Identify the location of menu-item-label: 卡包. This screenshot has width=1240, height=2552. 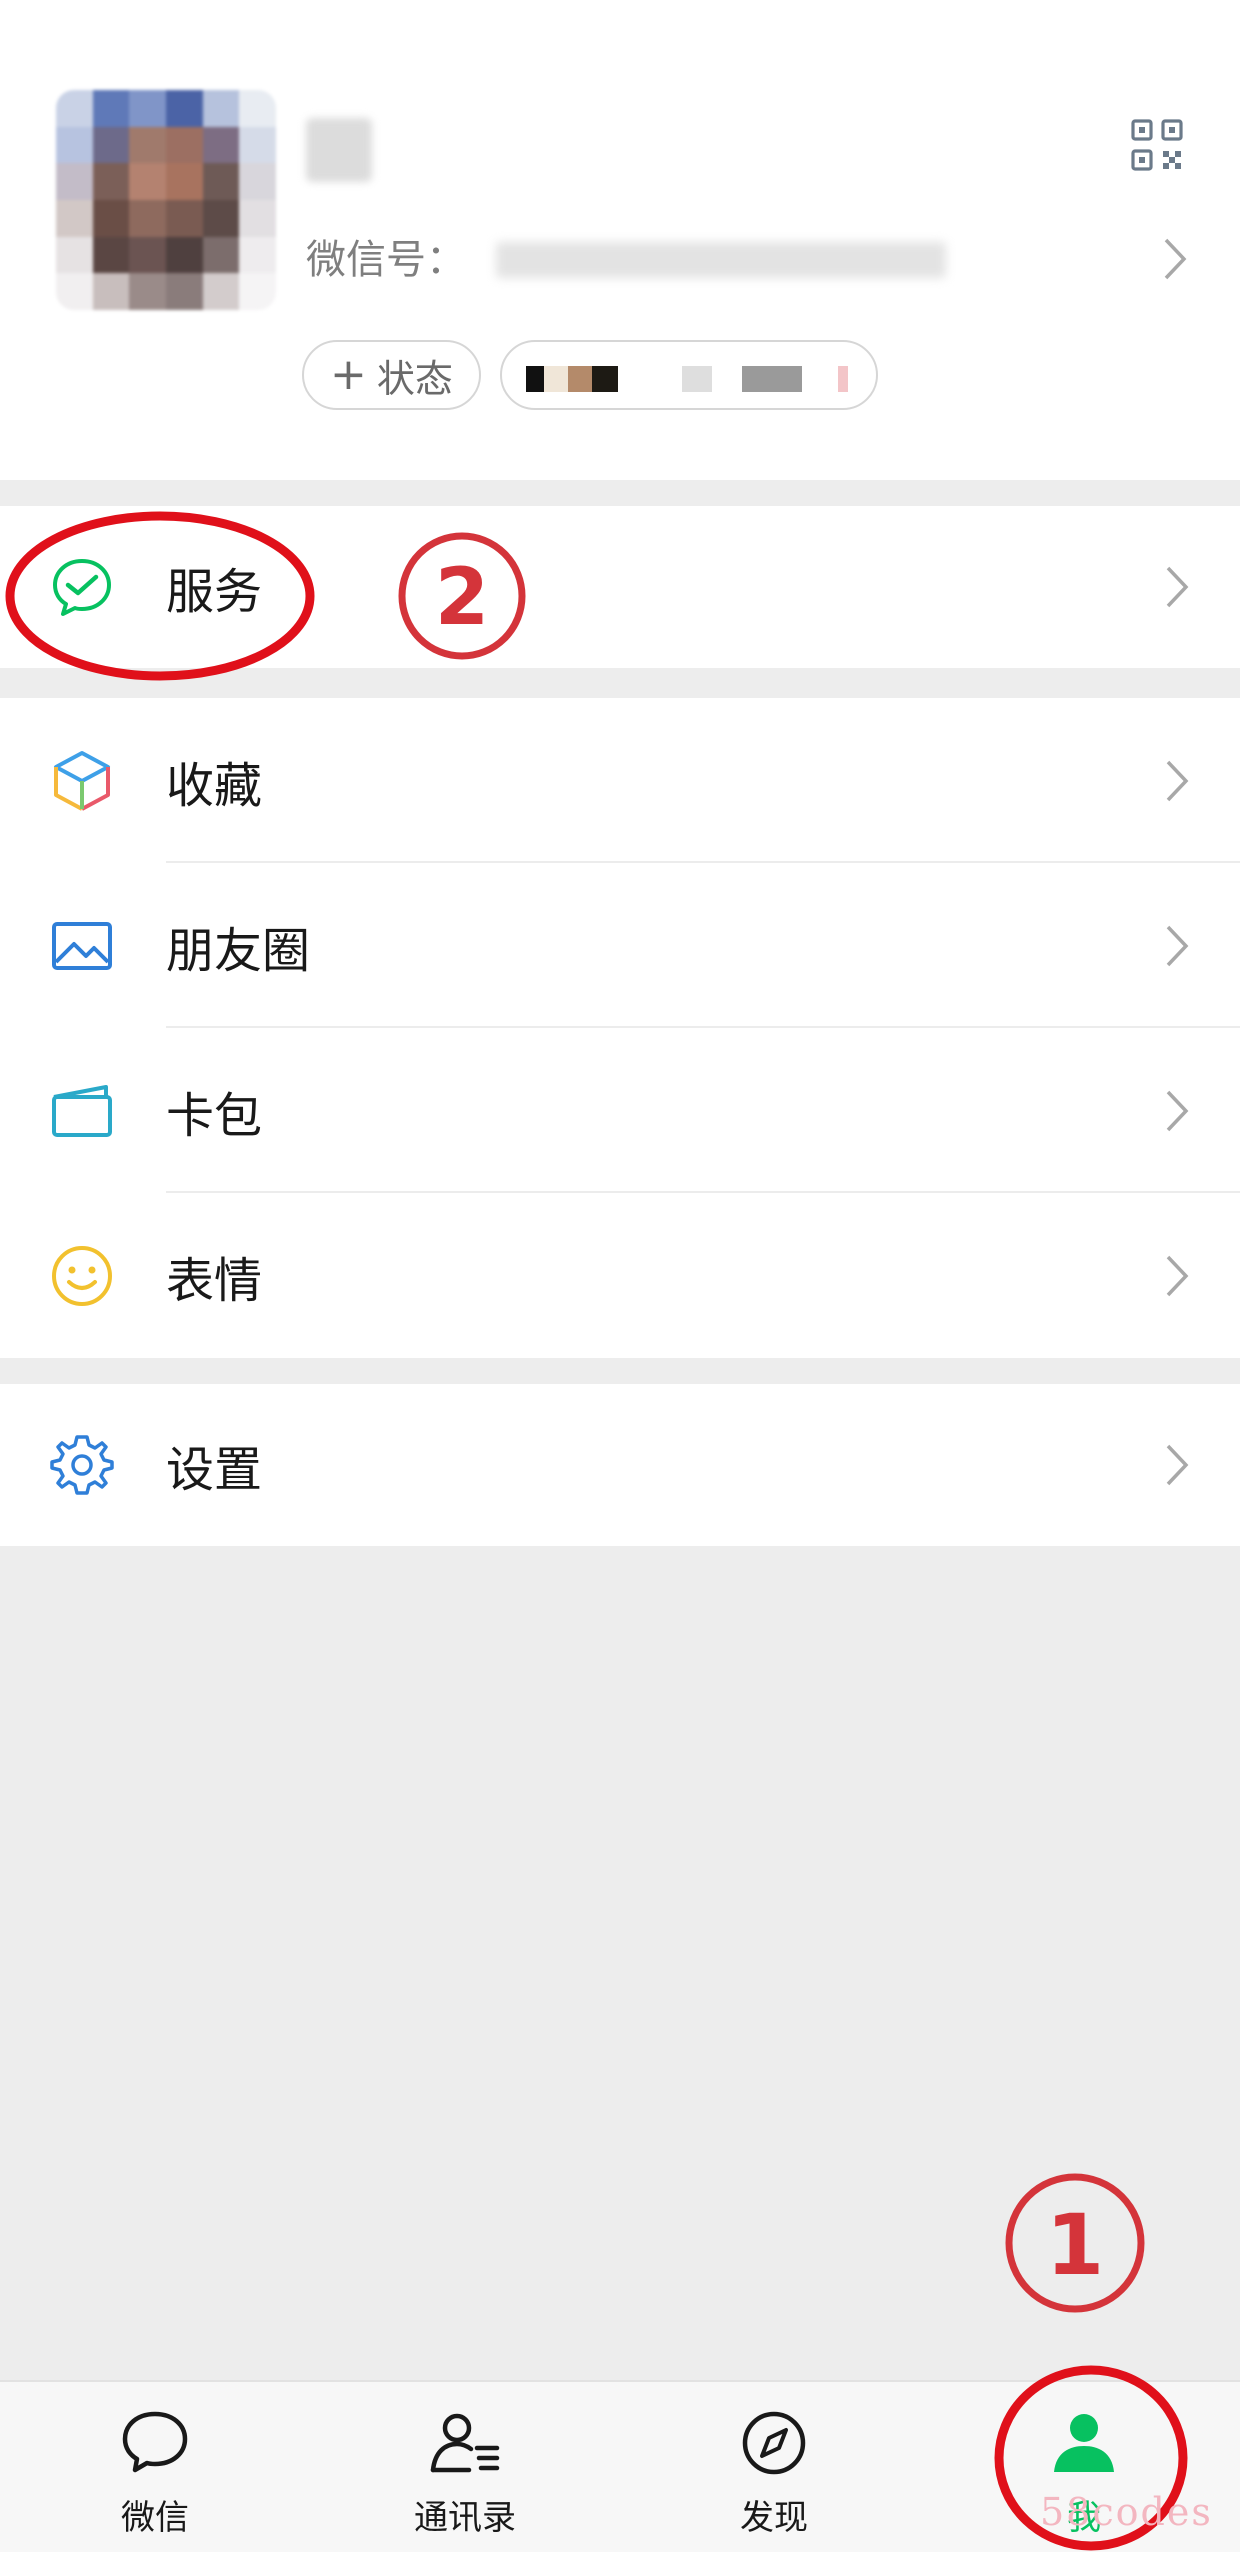
(214, 1115).